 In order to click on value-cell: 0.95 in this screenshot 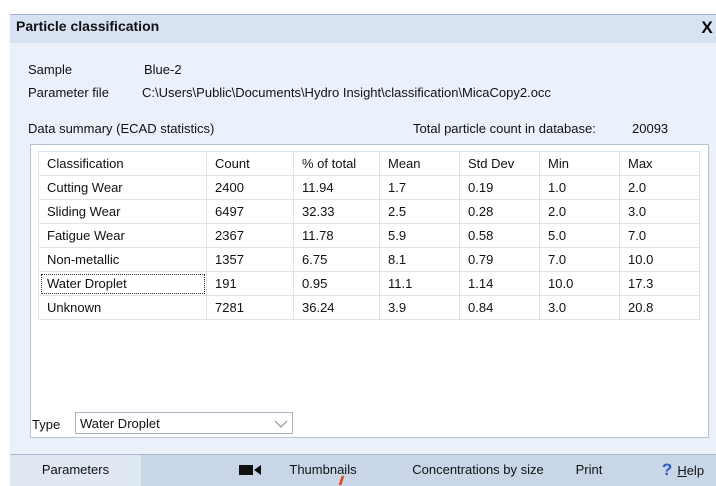, I will do `click(336, 283)`.